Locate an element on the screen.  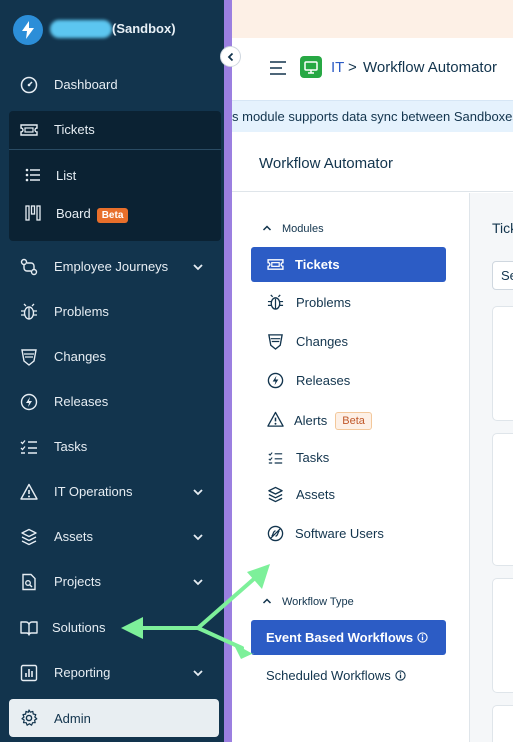
module-item-tickets: Tickets is located at coordinates (348, 264).